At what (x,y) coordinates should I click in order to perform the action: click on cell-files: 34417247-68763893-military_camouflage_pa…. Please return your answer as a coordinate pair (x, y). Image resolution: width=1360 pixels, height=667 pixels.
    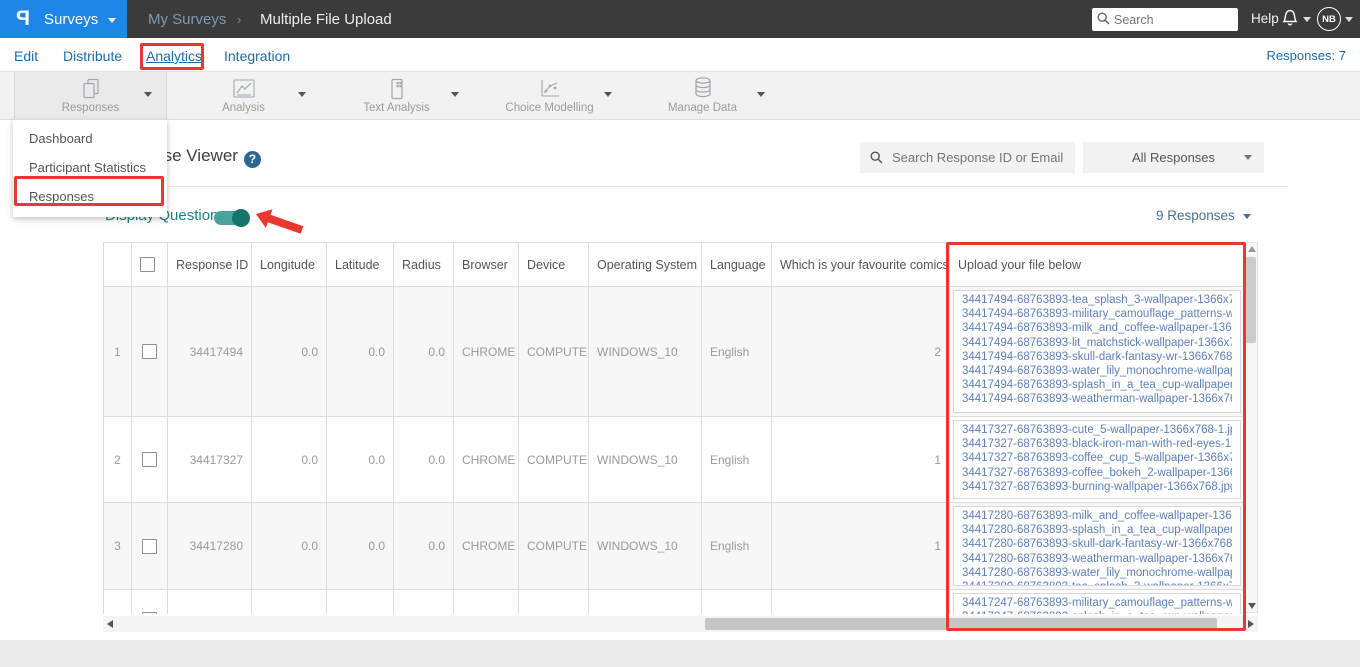
    Looking at the image, I should click on (1096, 601).